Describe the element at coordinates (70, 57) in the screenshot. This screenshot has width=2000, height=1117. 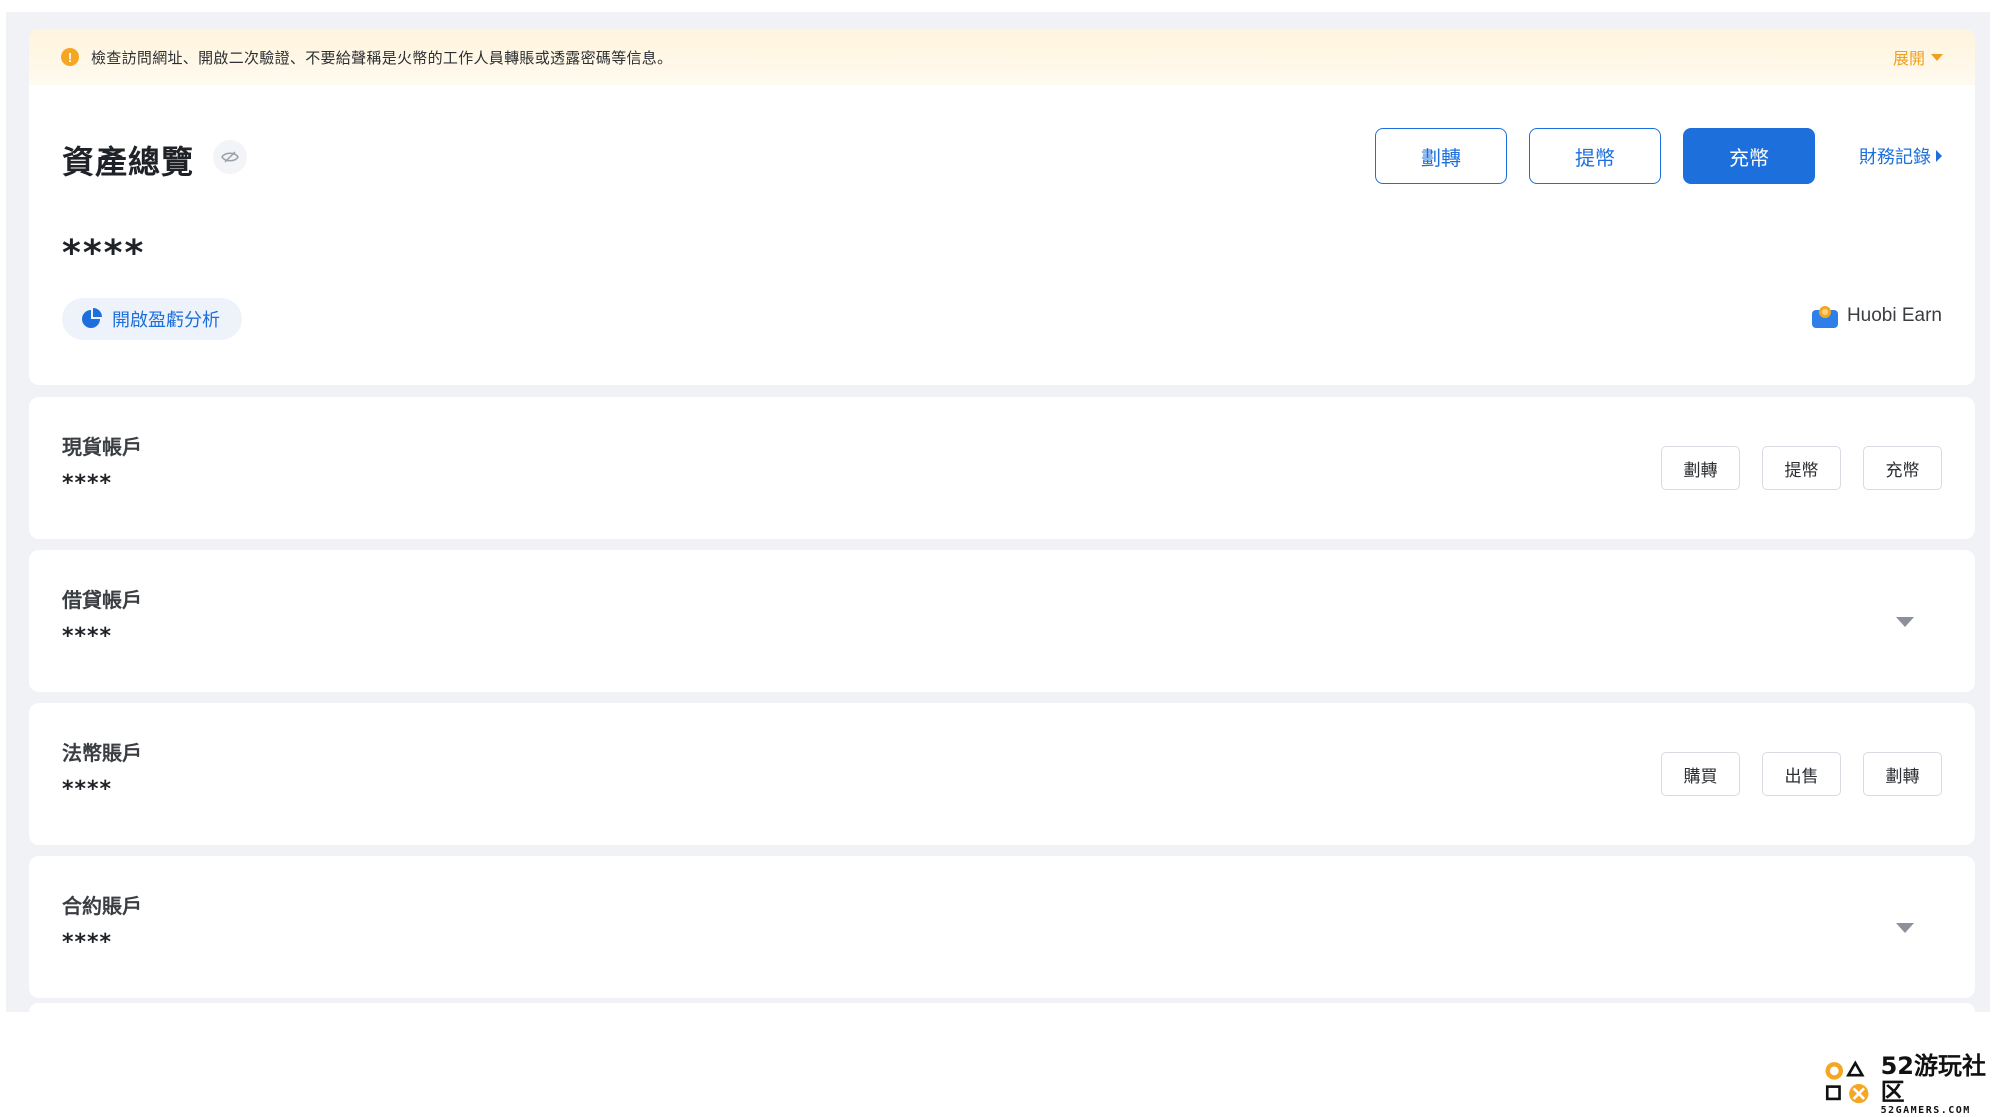
I see `exclamation-icon: !` at that location.